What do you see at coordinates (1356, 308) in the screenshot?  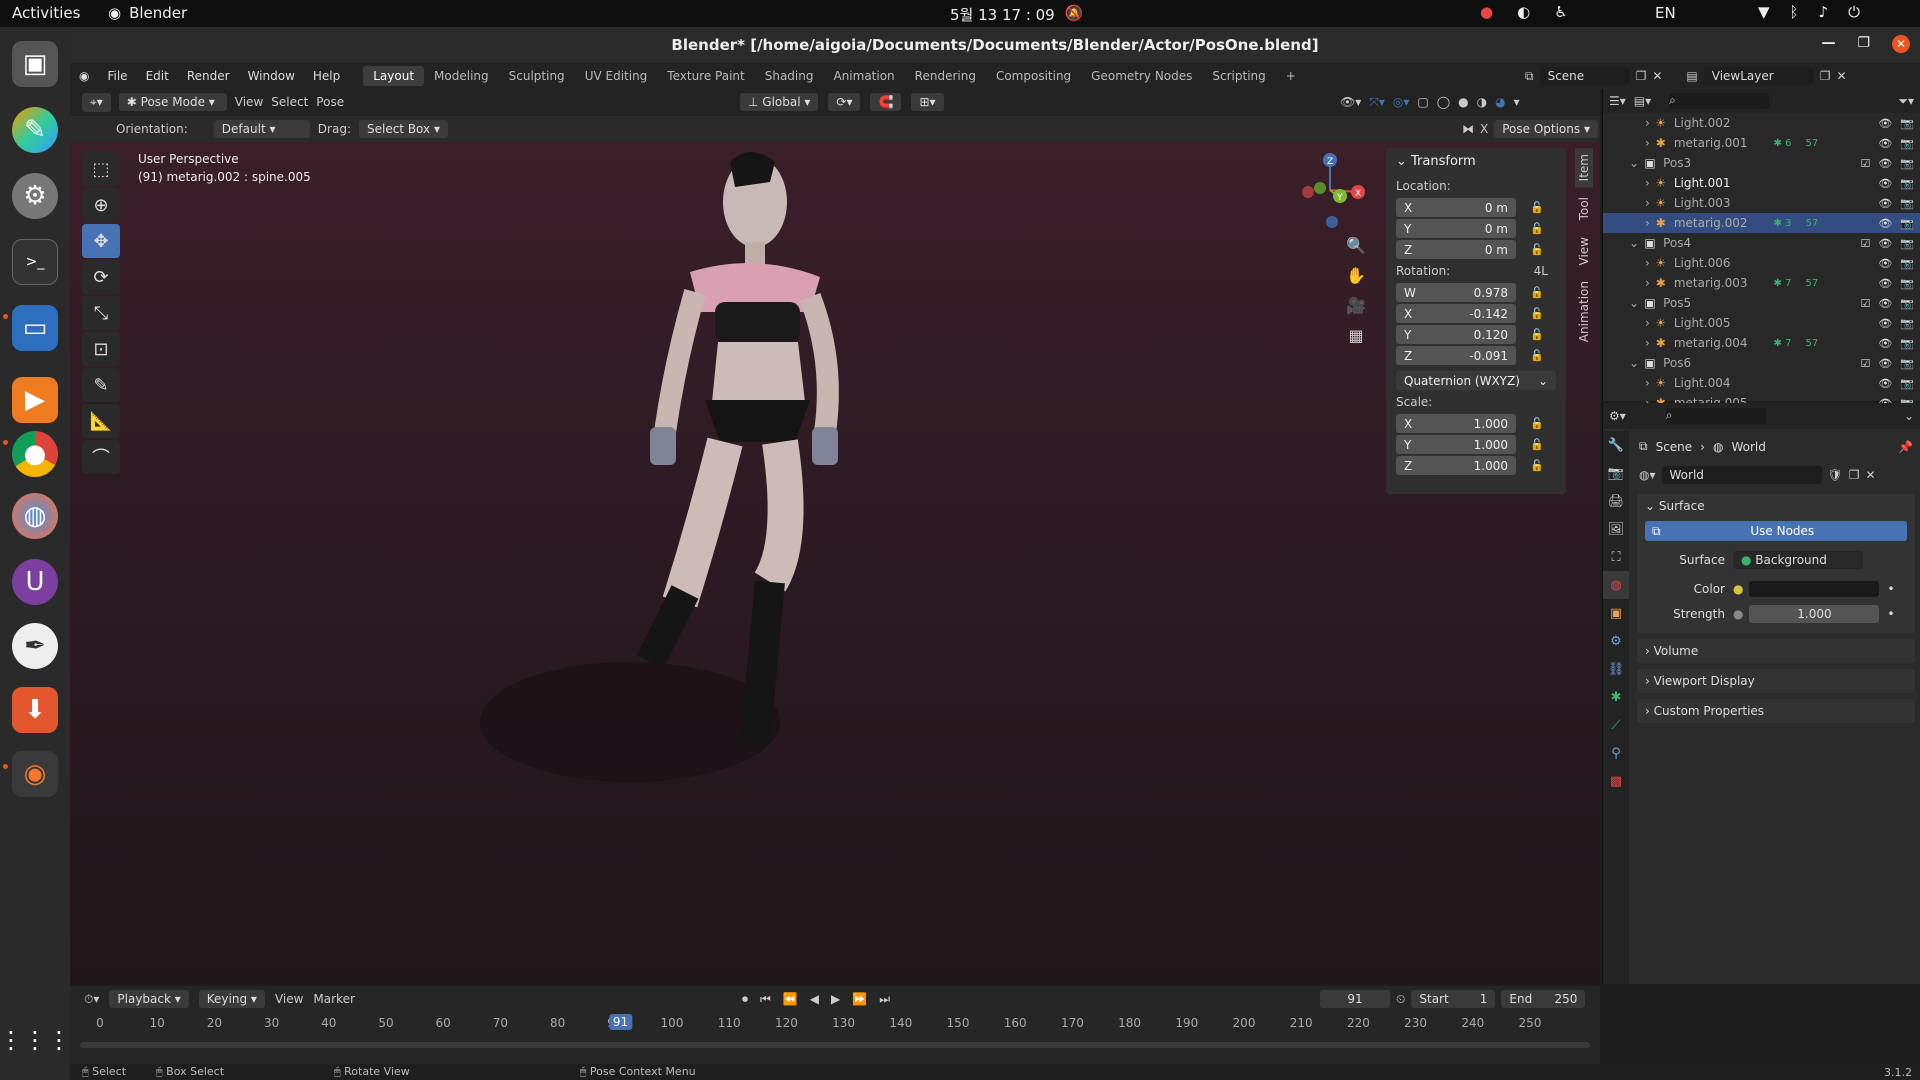 I see `camera-view-icon: 🎥` at bounding box center [1356, 308].